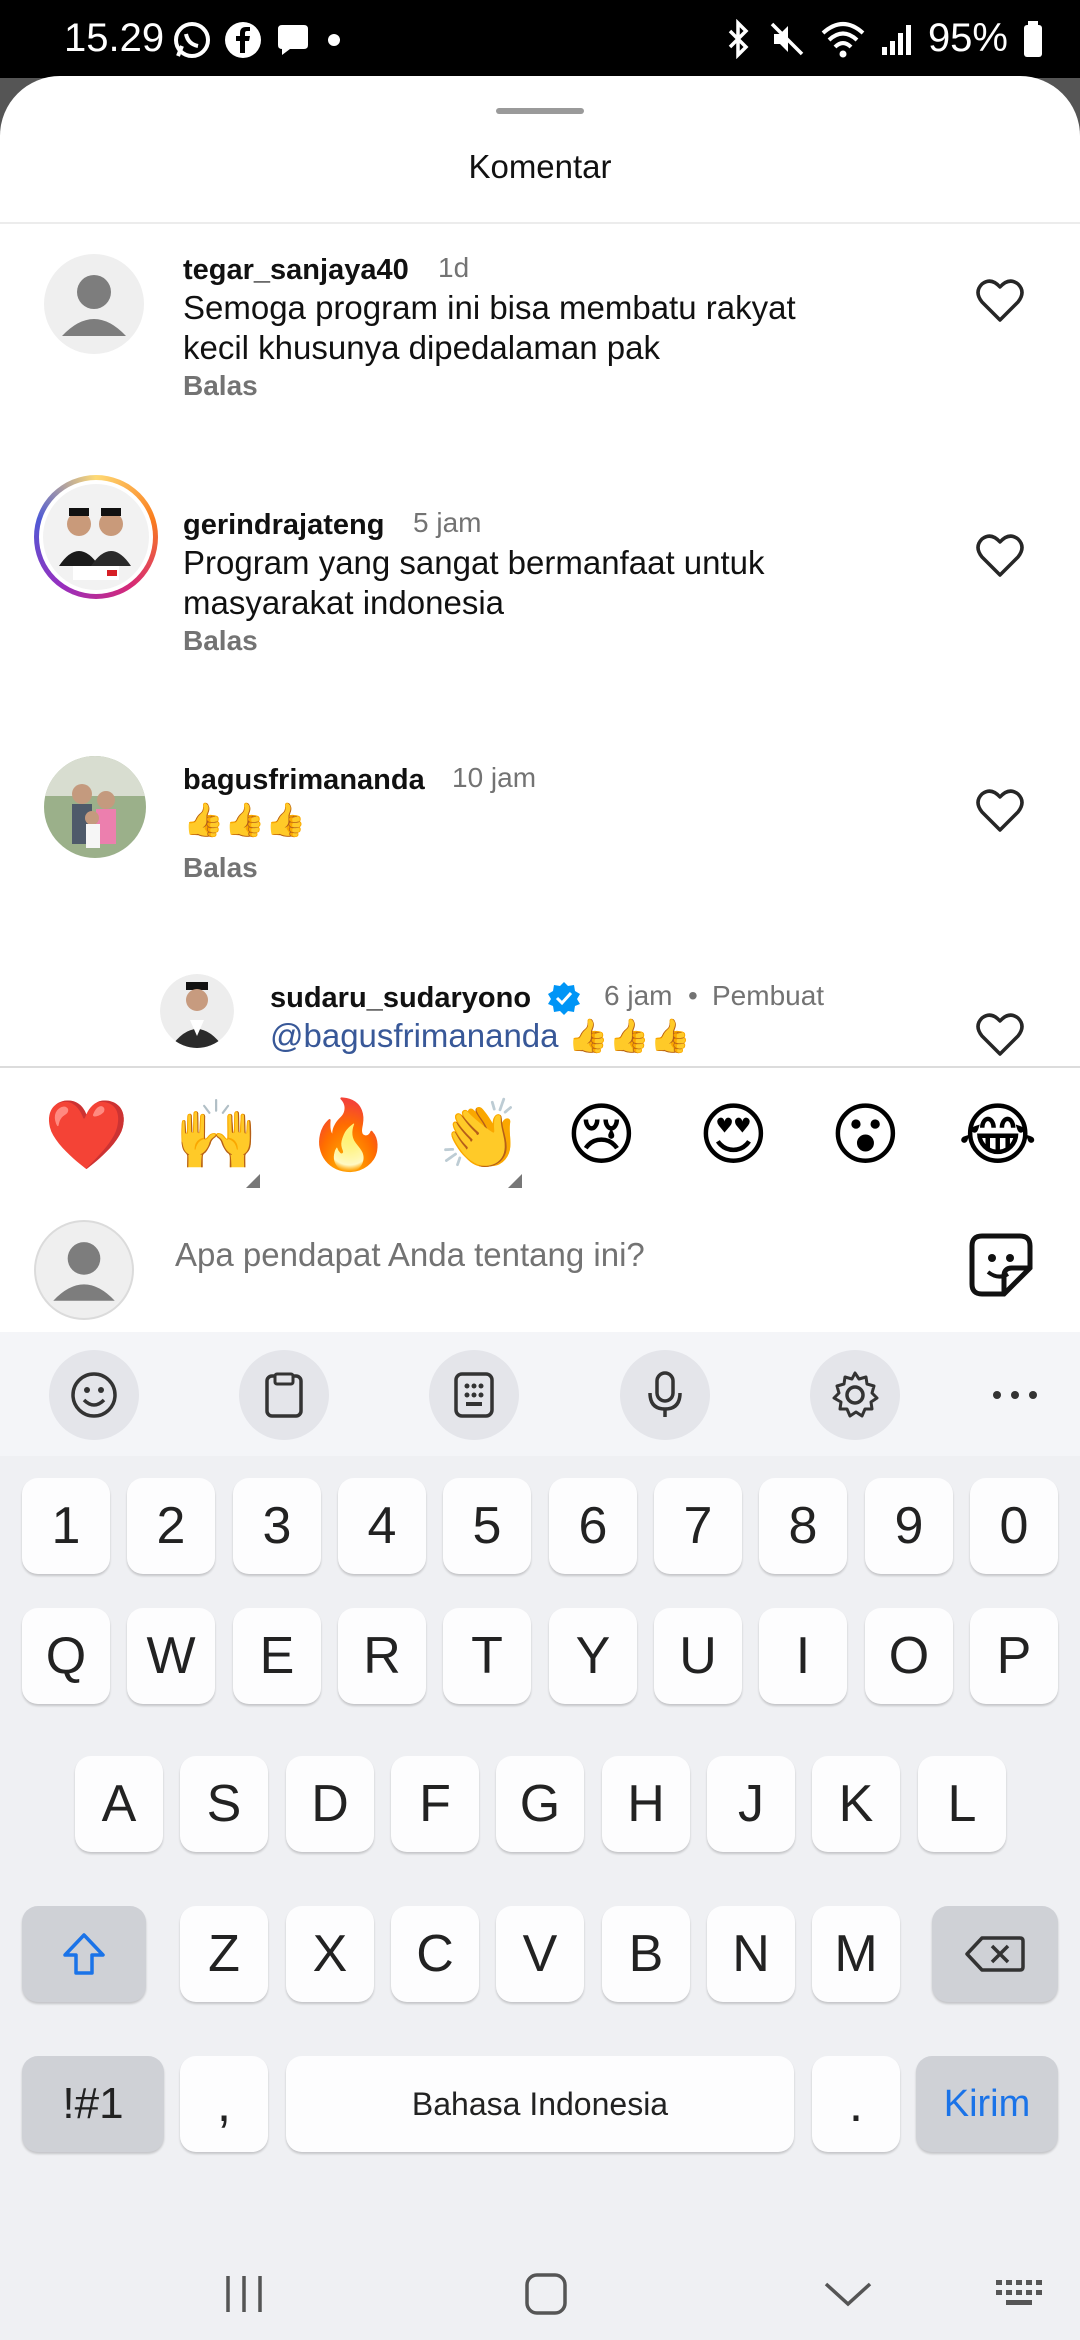 Image resolution: width=1080 pixels, height=2340 pixels. I want to click on symbols-key: !#1, so click(93, 2104).